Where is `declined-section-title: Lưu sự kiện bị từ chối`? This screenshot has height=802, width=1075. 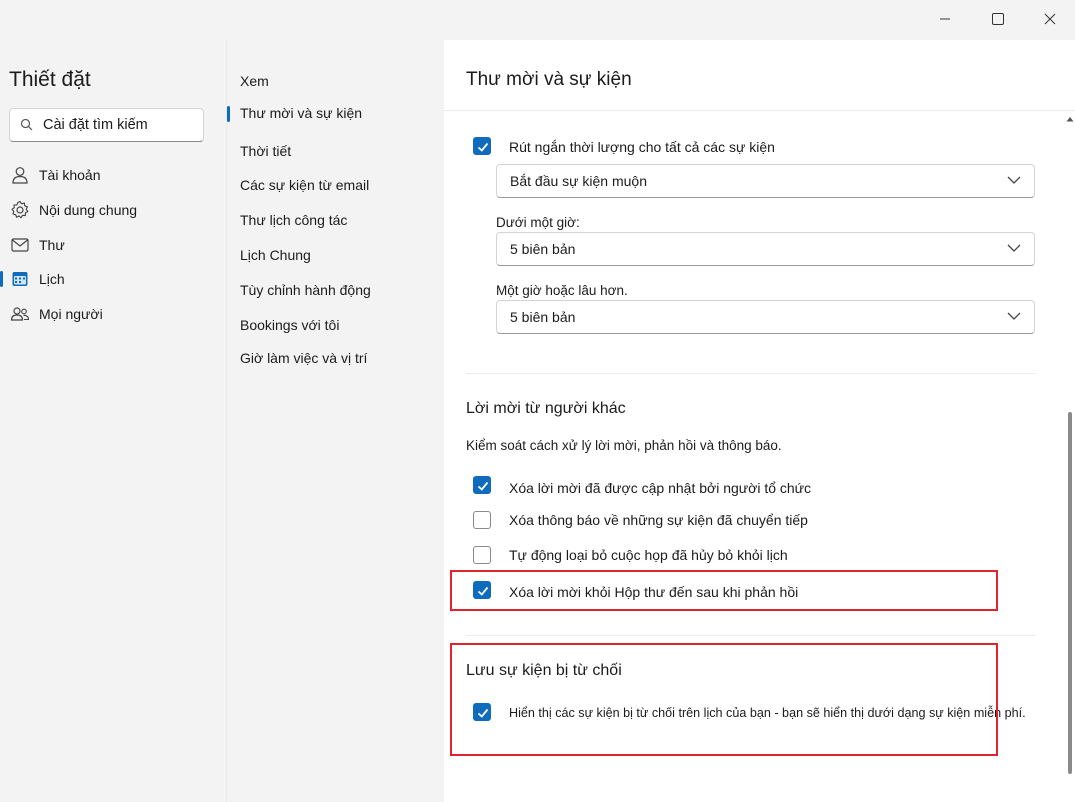 declined-section-title: Lưu sự kiện bị từ chối is located at coordinates (544, 670).